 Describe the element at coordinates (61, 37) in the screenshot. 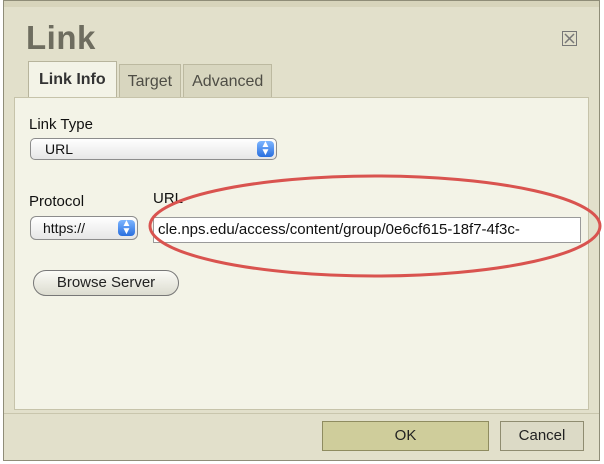

I see `dialog-title: Link` at that location.